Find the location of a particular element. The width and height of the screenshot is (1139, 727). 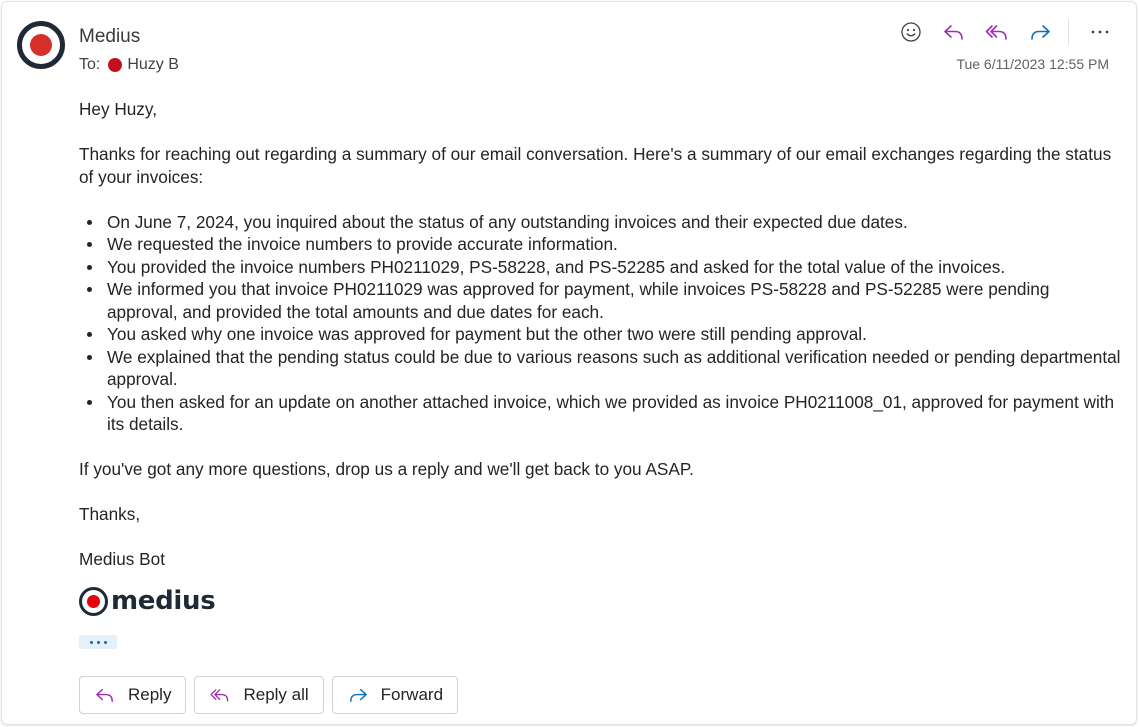

reply-button: Reply is located at coordinates (133, 695).